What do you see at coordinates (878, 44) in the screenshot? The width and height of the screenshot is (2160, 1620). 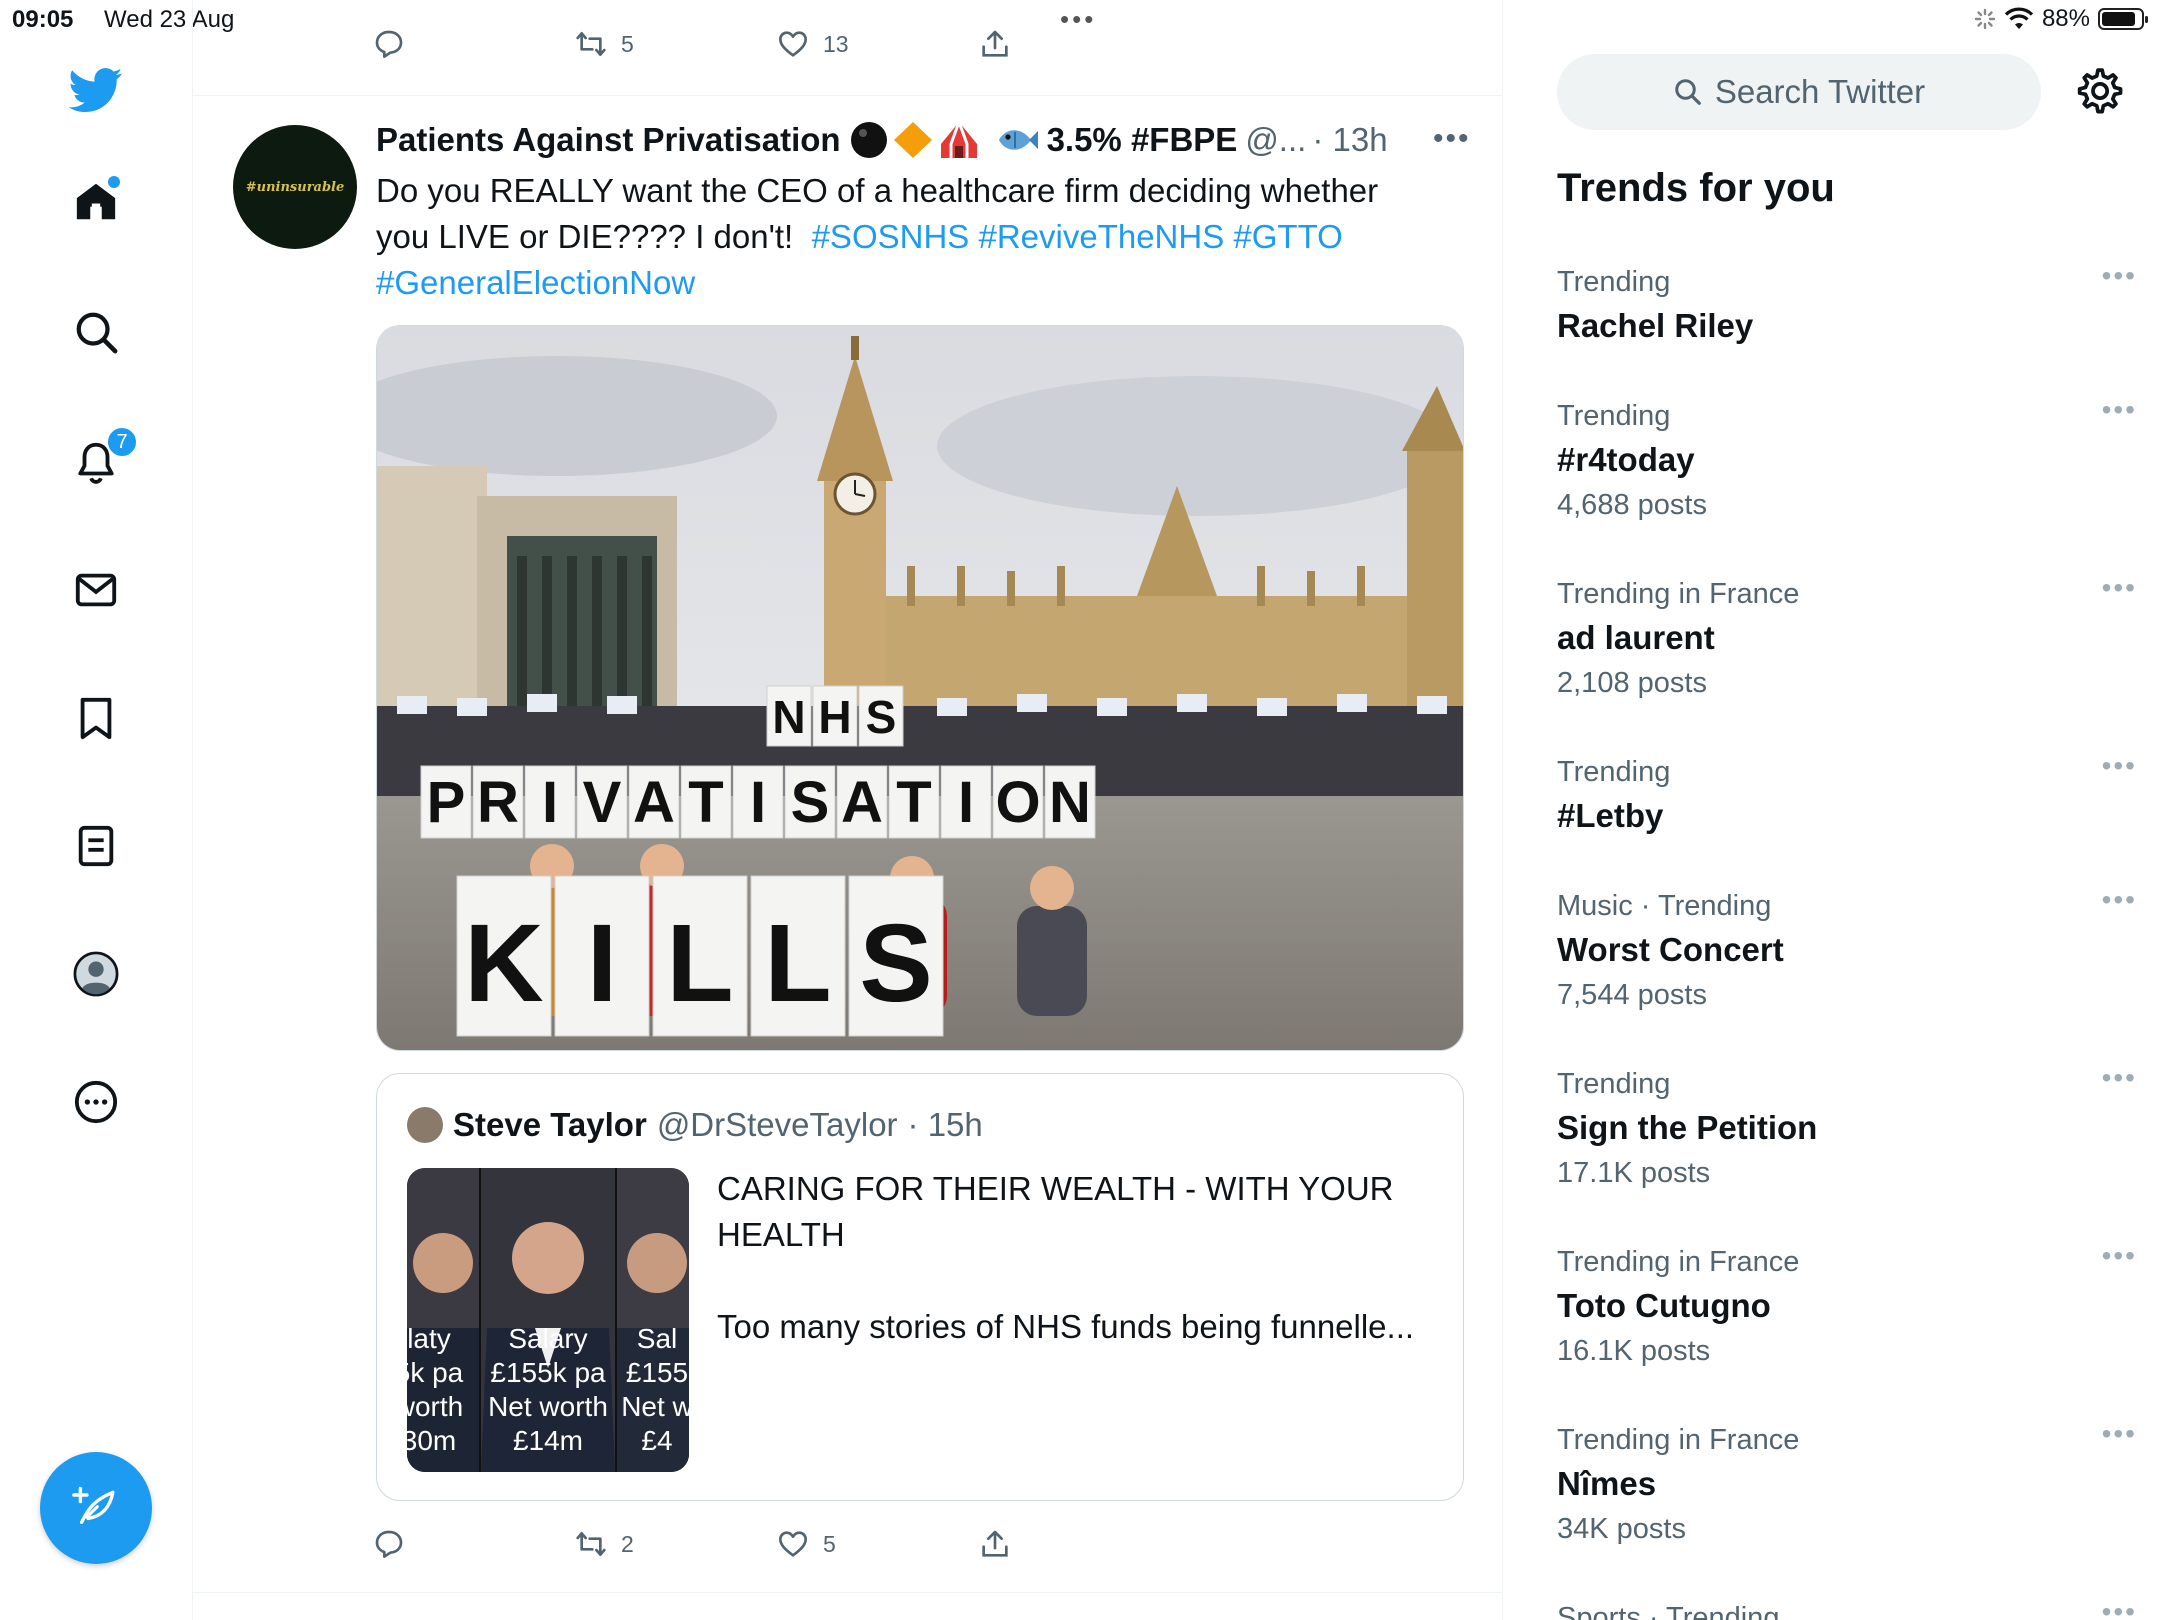 I see `like-button: 13` at bounding box center [878, 44].